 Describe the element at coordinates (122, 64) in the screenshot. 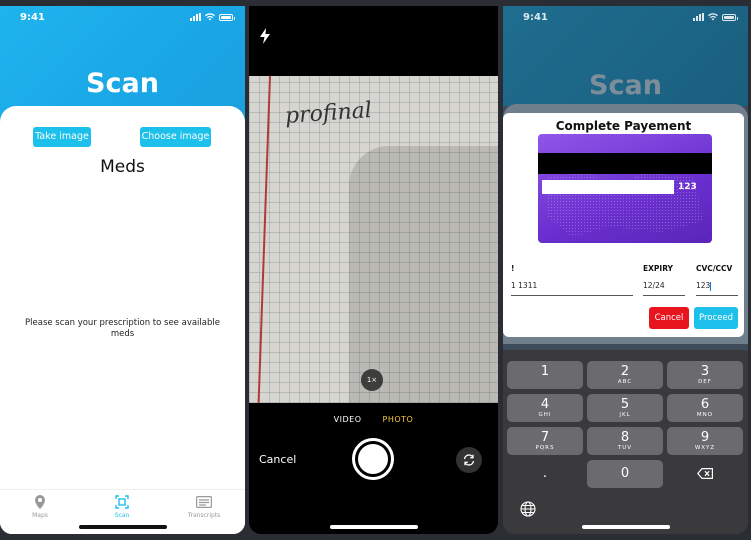

I see `scan-header: 9:41 Scan` at that location.